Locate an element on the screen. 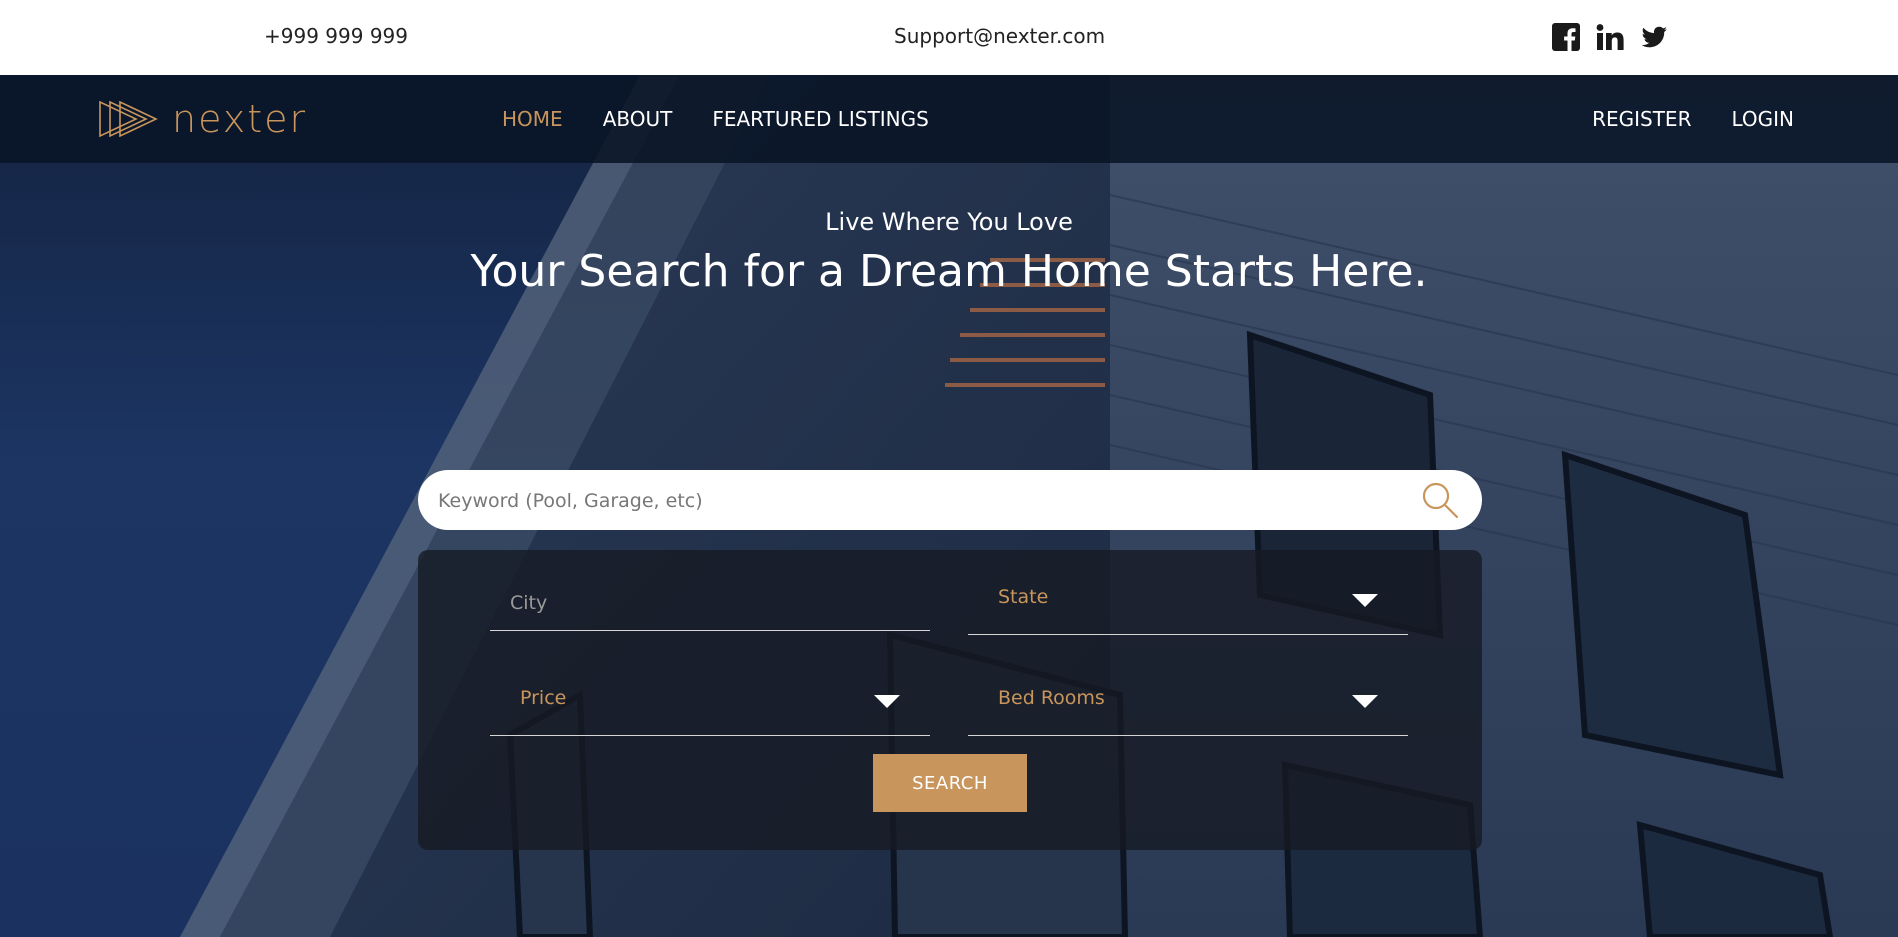  register-link: REGISTER is located at coordinates (1641, 119).